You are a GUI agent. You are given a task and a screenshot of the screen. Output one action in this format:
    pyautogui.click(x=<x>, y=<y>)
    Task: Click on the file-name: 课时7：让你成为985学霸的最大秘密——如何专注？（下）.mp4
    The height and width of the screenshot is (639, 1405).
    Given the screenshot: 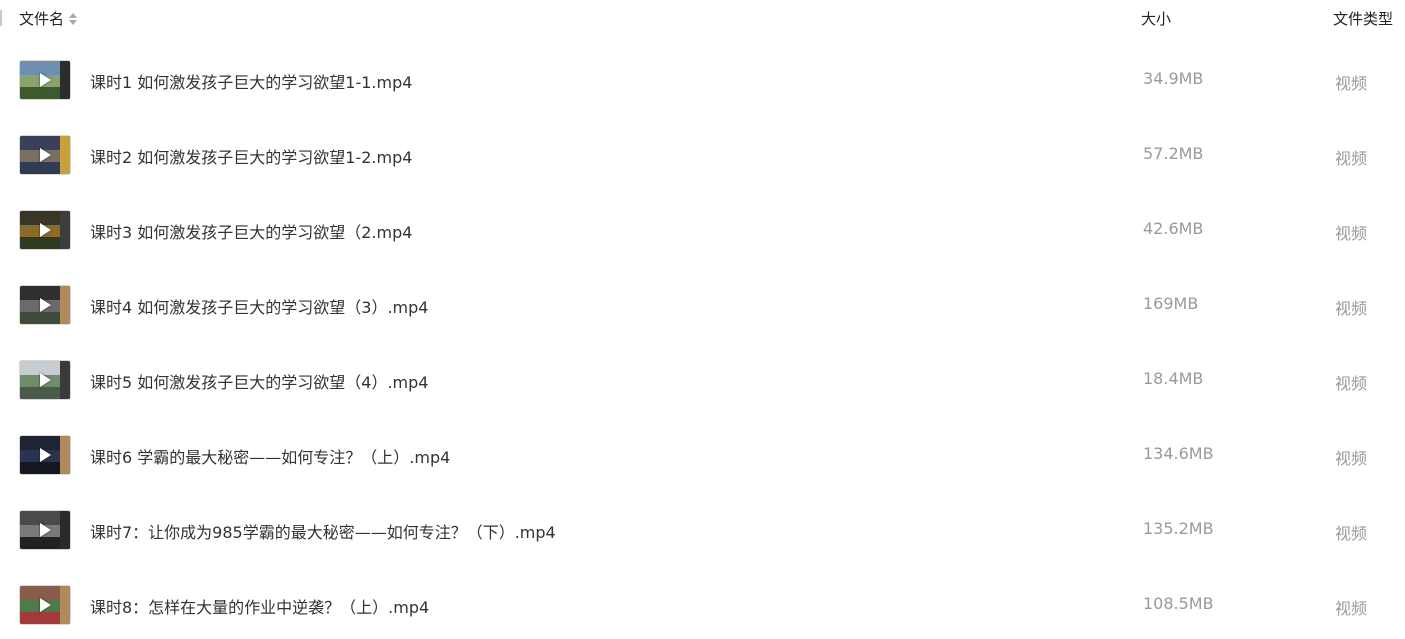 What is the action you would take?
    pyautogui.click(x=323, y=531)
    